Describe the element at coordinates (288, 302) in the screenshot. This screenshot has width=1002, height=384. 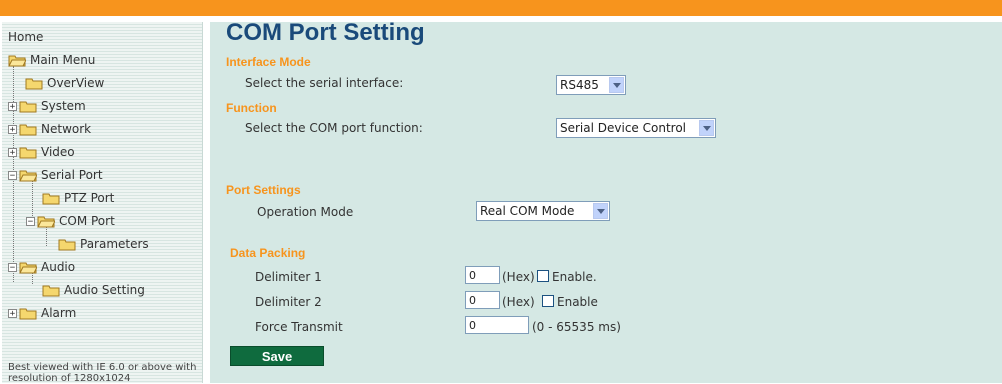
I see `delimiter-2-label: Delimiter 2` at that location.